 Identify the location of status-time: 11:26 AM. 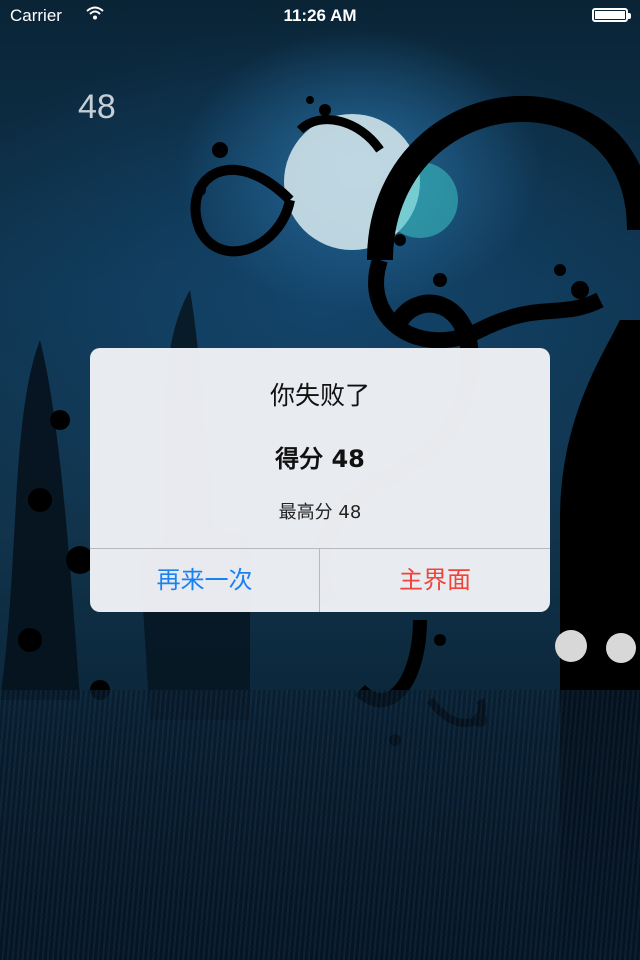
(320, 15).